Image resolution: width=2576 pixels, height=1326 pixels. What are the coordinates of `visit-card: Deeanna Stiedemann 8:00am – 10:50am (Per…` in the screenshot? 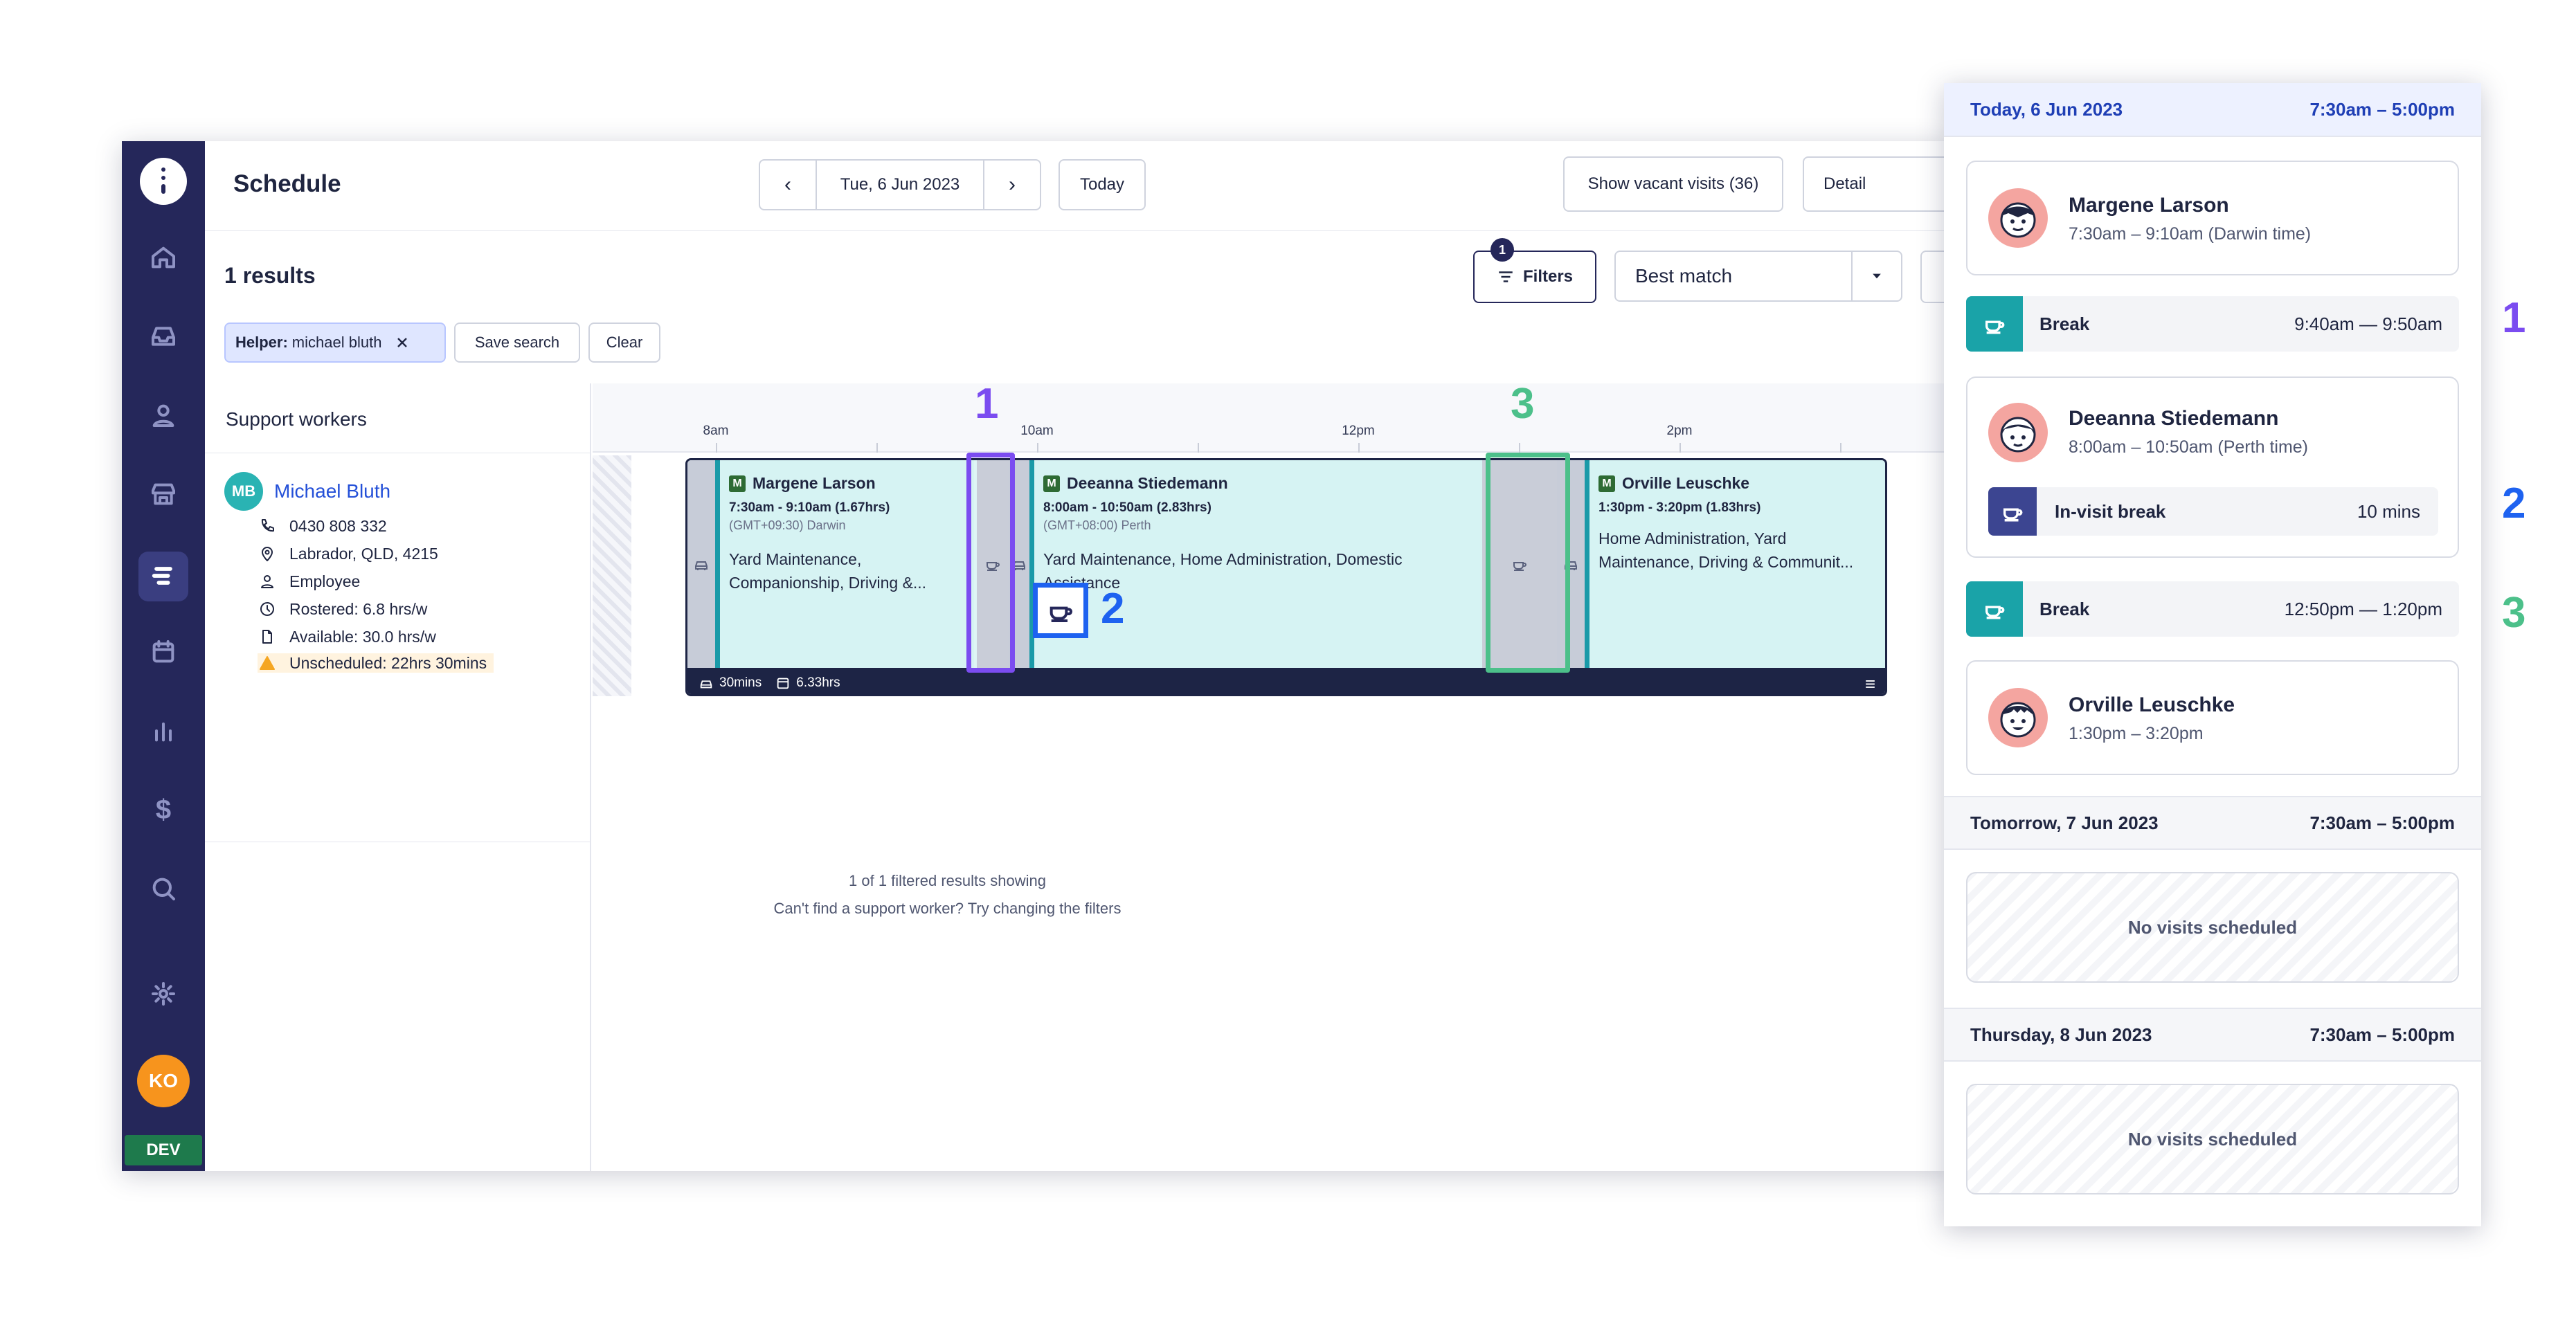 It's located at (2212, 467).